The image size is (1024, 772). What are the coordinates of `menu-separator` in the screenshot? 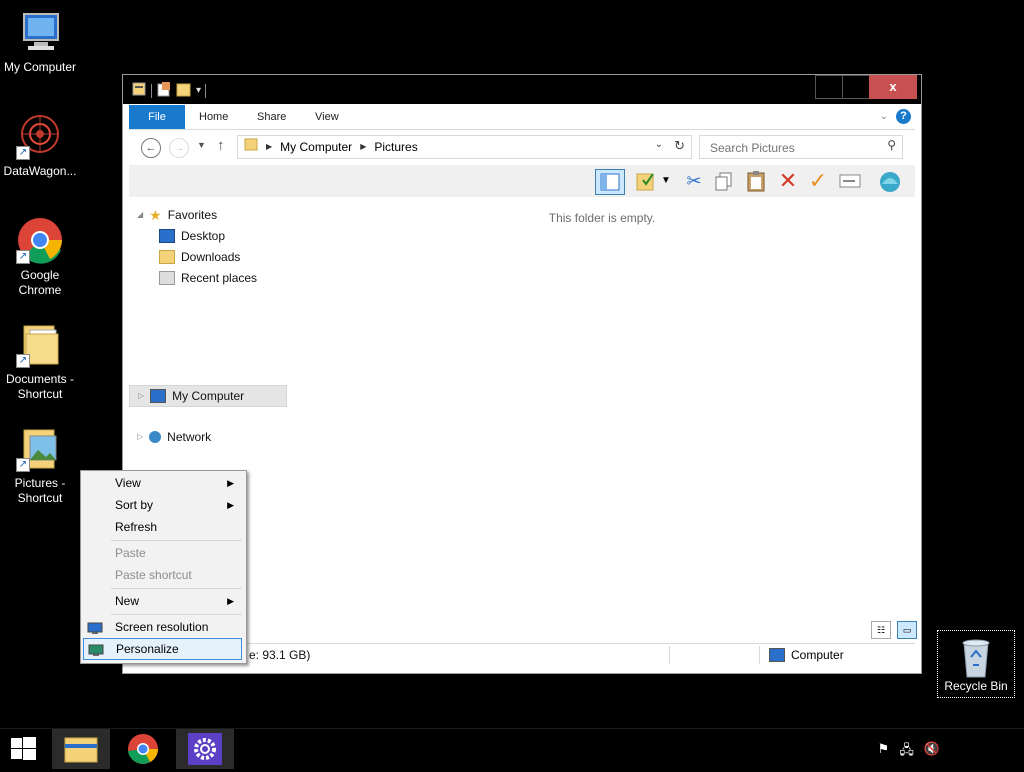 It's located at (176, 614).